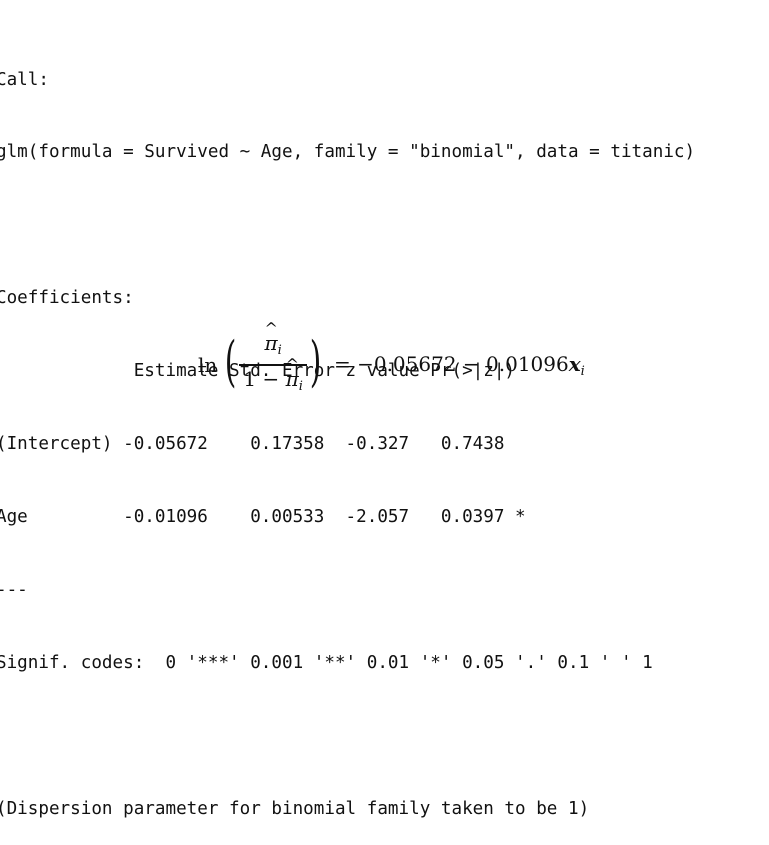 Image resolution: width=769 pixels, height=845 pixels. I want to click on rhs-coefficients: −0.05672 − 0.01096, so click(463, 363).